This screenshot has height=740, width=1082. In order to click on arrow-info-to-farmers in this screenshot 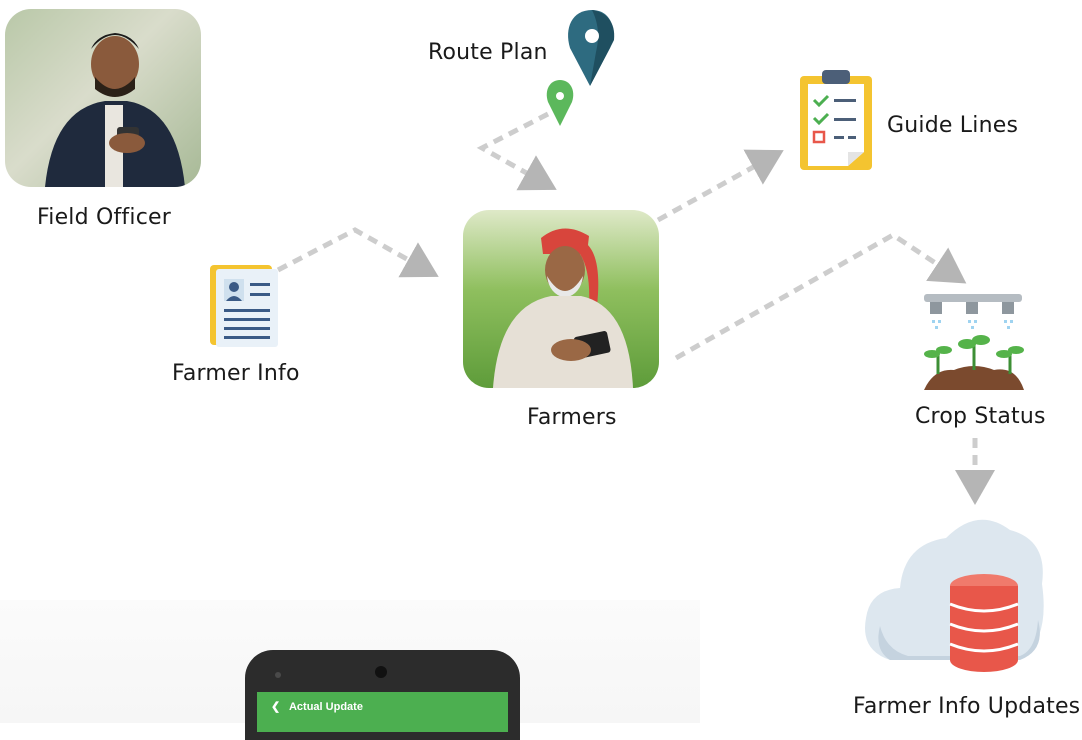, I will do `click(357, 252)`.